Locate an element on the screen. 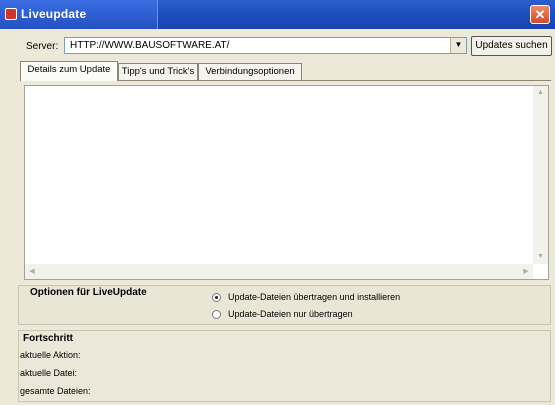  search-updates-button: Updates suchen is located at coordinates (511, 46).